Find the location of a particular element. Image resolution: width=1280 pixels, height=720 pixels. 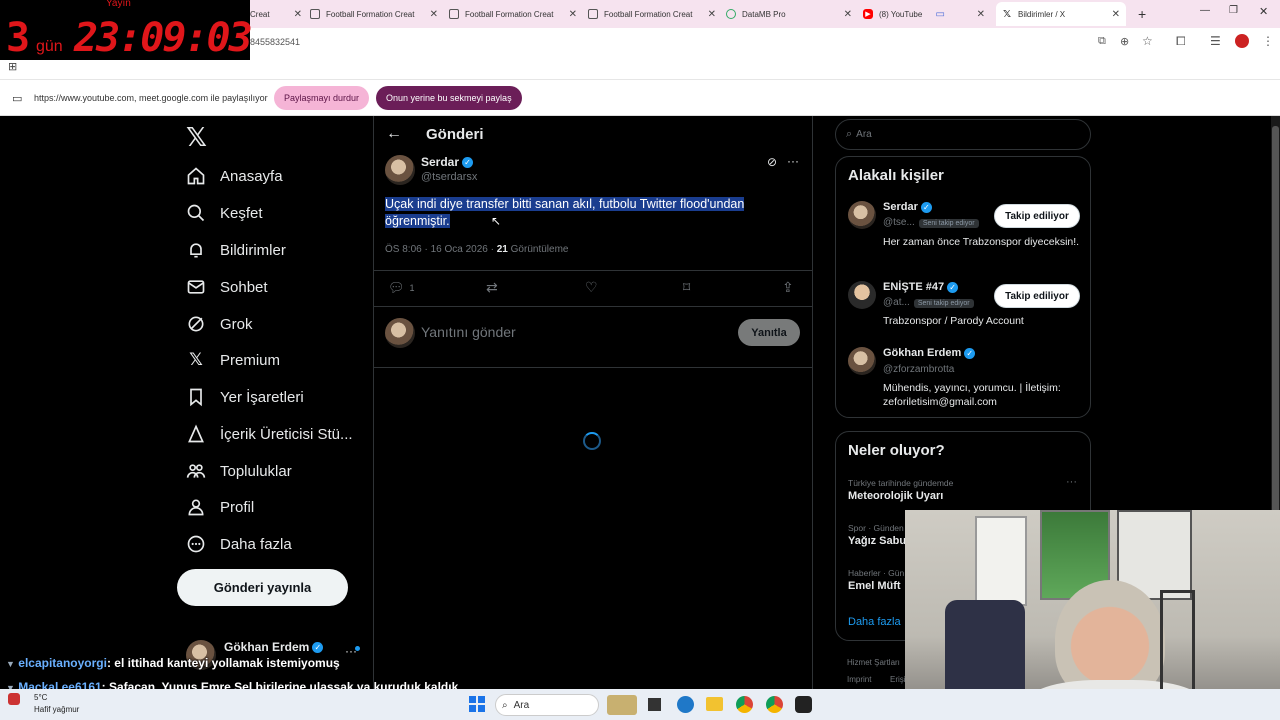

new-tab-button: + is located at coordinates (1142, 14).